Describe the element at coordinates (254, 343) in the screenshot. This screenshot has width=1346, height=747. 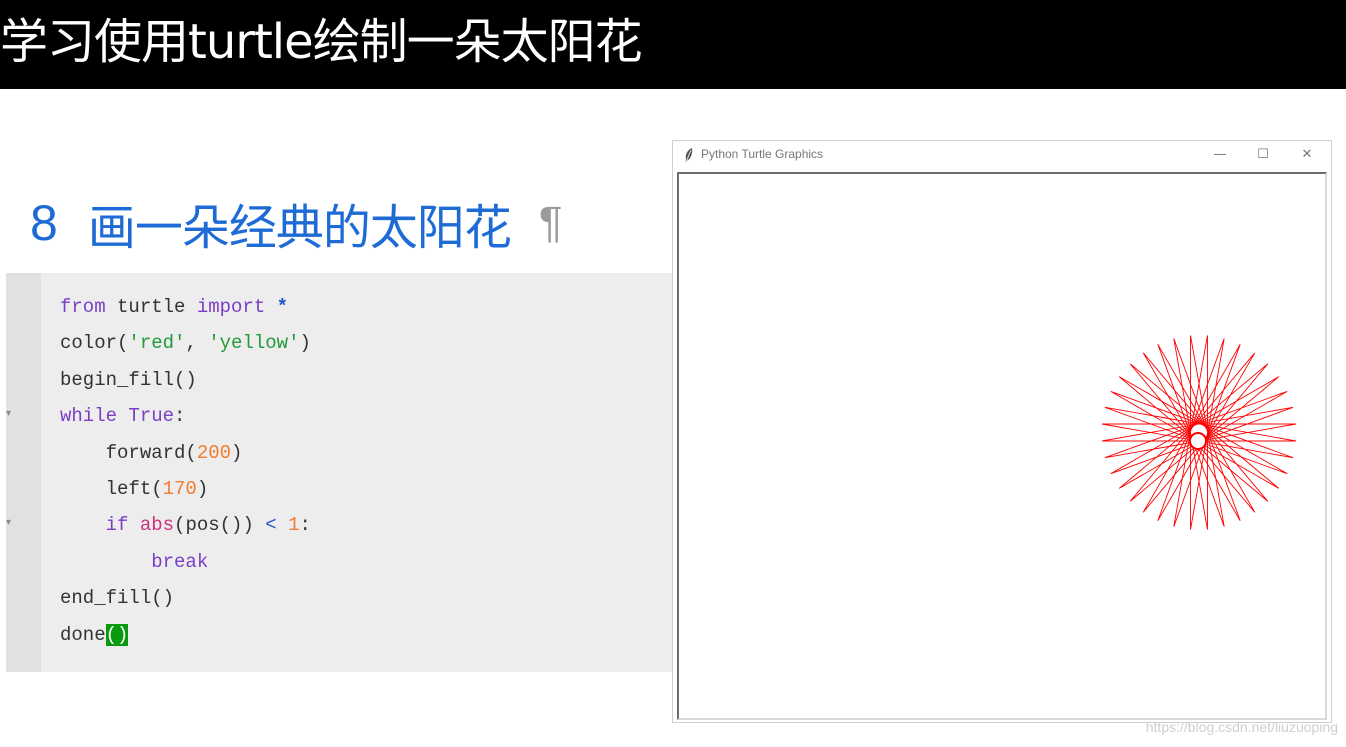
I see `code-token: 'yellow'` at that location.